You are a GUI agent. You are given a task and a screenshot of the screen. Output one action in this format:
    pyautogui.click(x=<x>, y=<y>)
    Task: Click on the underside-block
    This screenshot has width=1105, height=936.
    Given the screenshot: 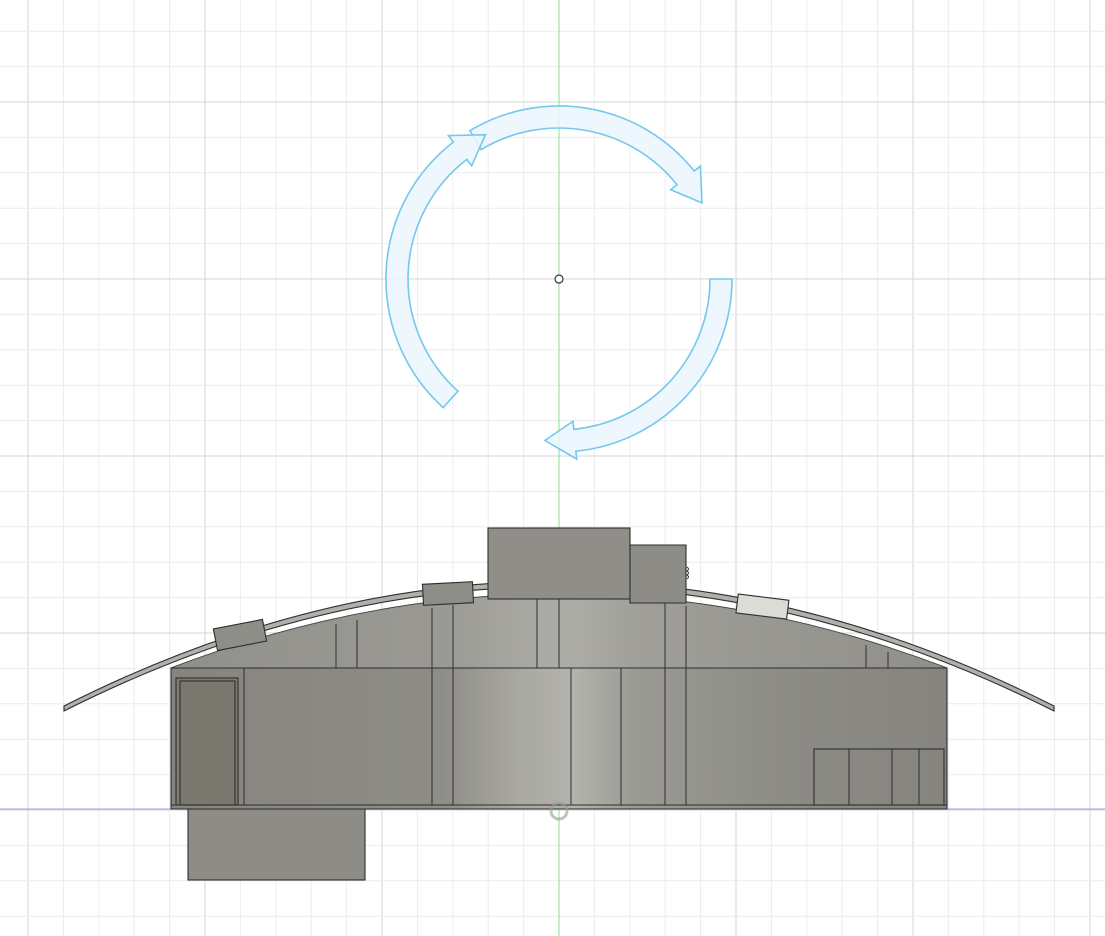 What is the action you would take?
    pyautogui.click(x=276, y=844)
    